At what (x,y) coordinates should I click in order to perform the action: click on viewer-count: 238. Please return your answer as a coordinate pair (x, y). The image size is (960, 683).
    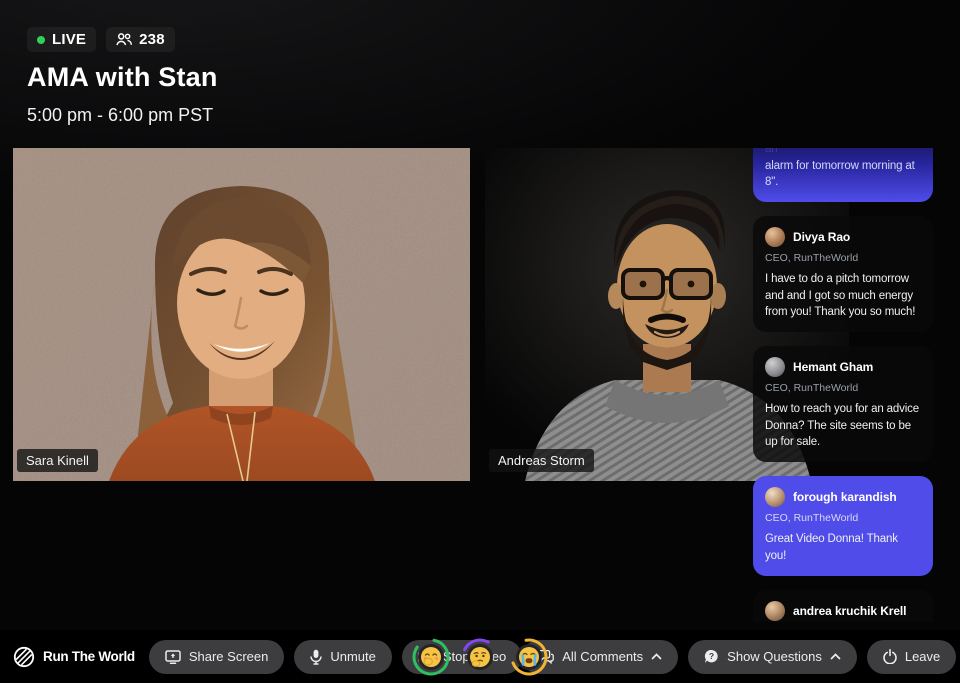
    Looking at the image, I should click on (152, 39).